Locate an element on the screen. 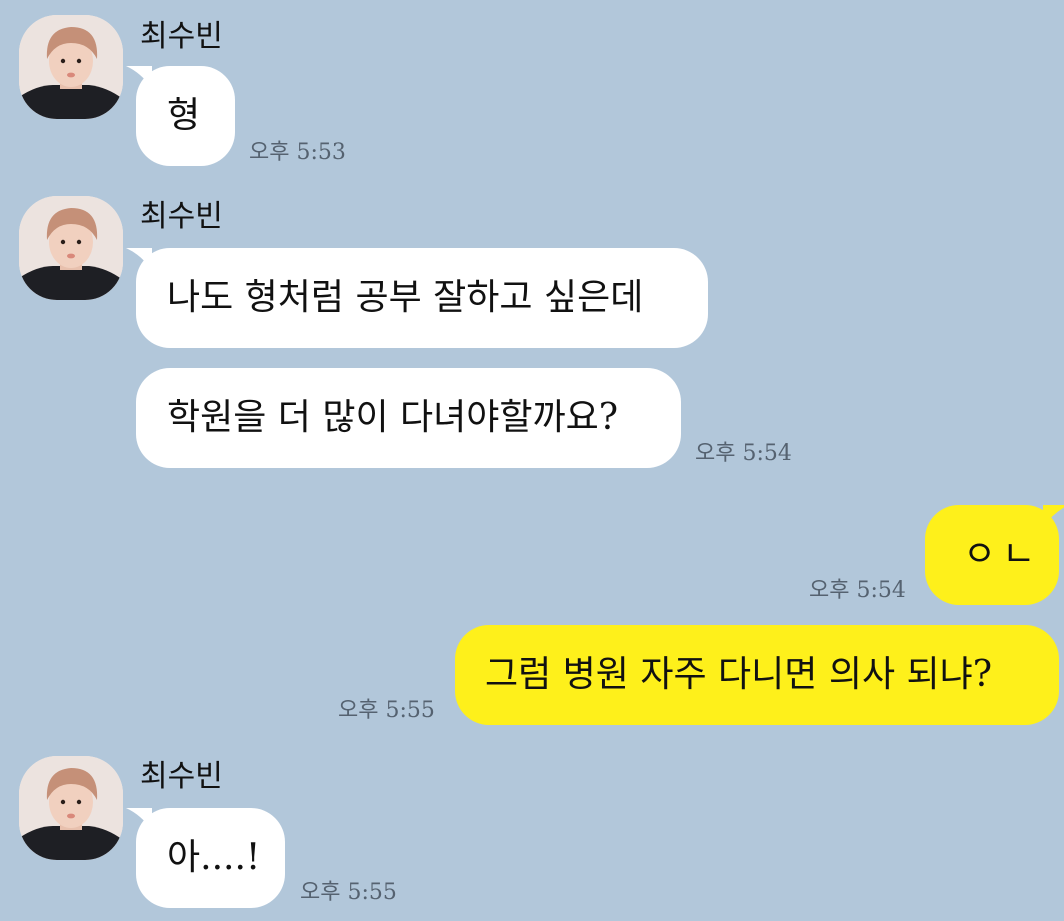  message-text: 형 is located at coordinates (184, 115).